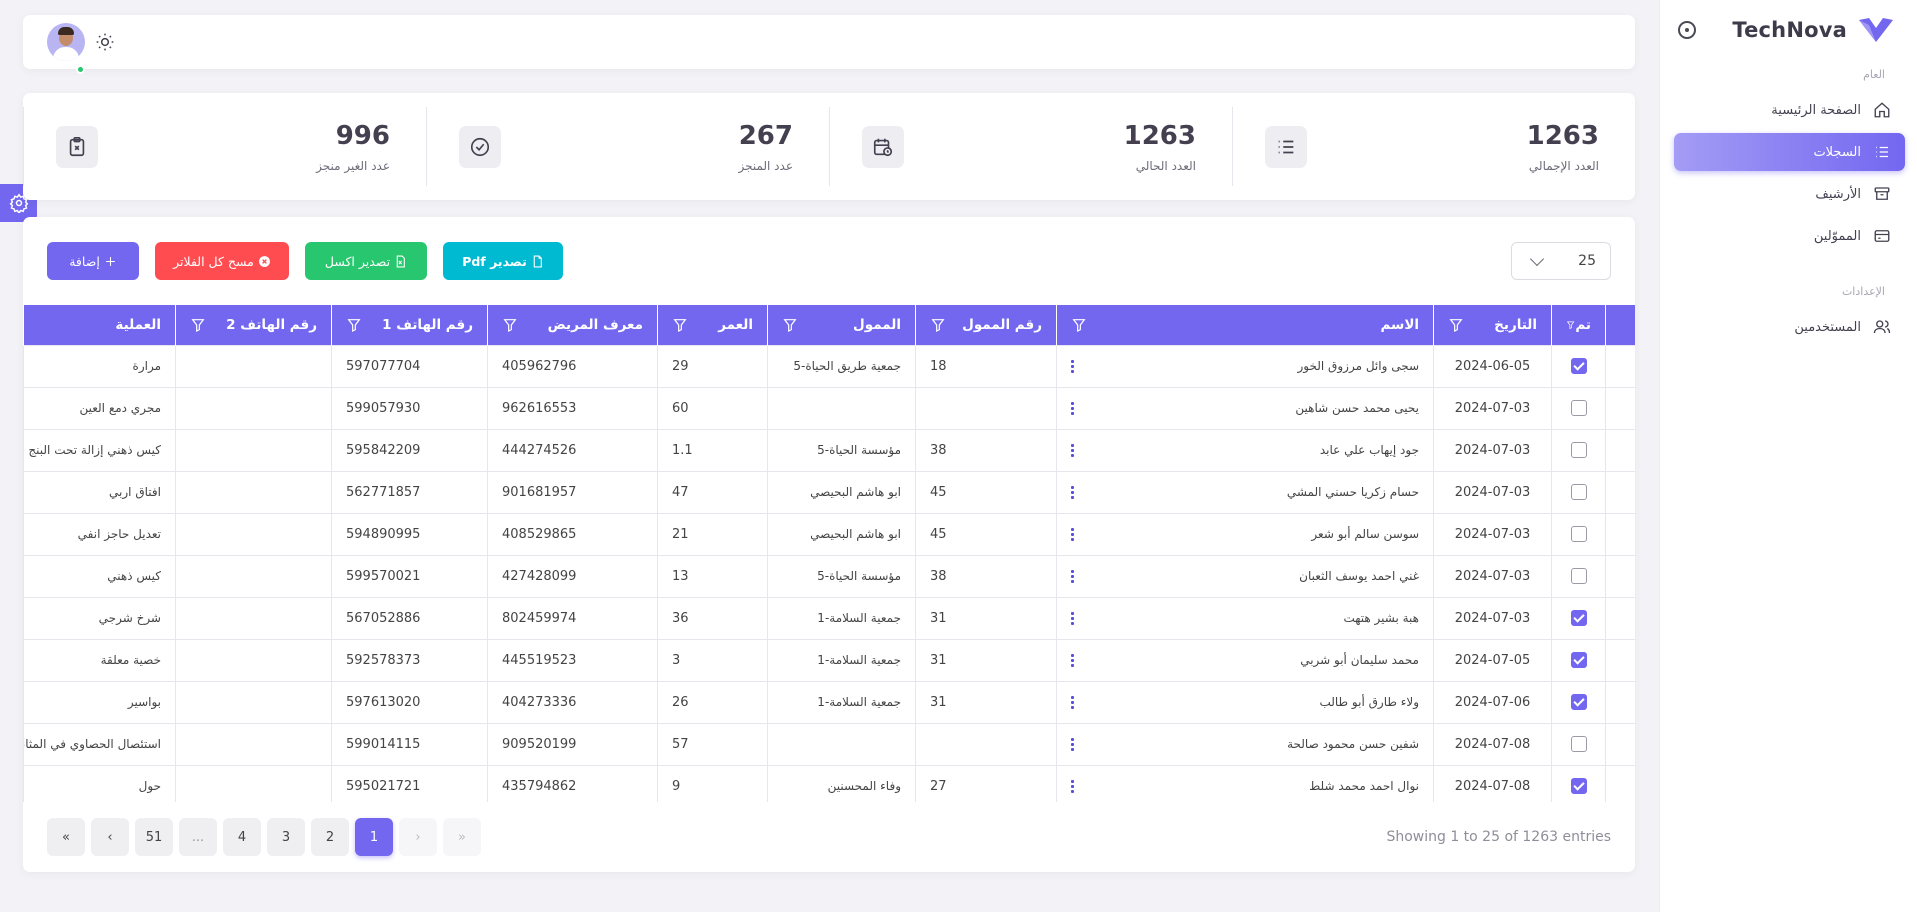 Image resolution: width=1917 pixels, height=912 pixels. I want to click on sidebar-toggle-icon, so click(1687, 30).